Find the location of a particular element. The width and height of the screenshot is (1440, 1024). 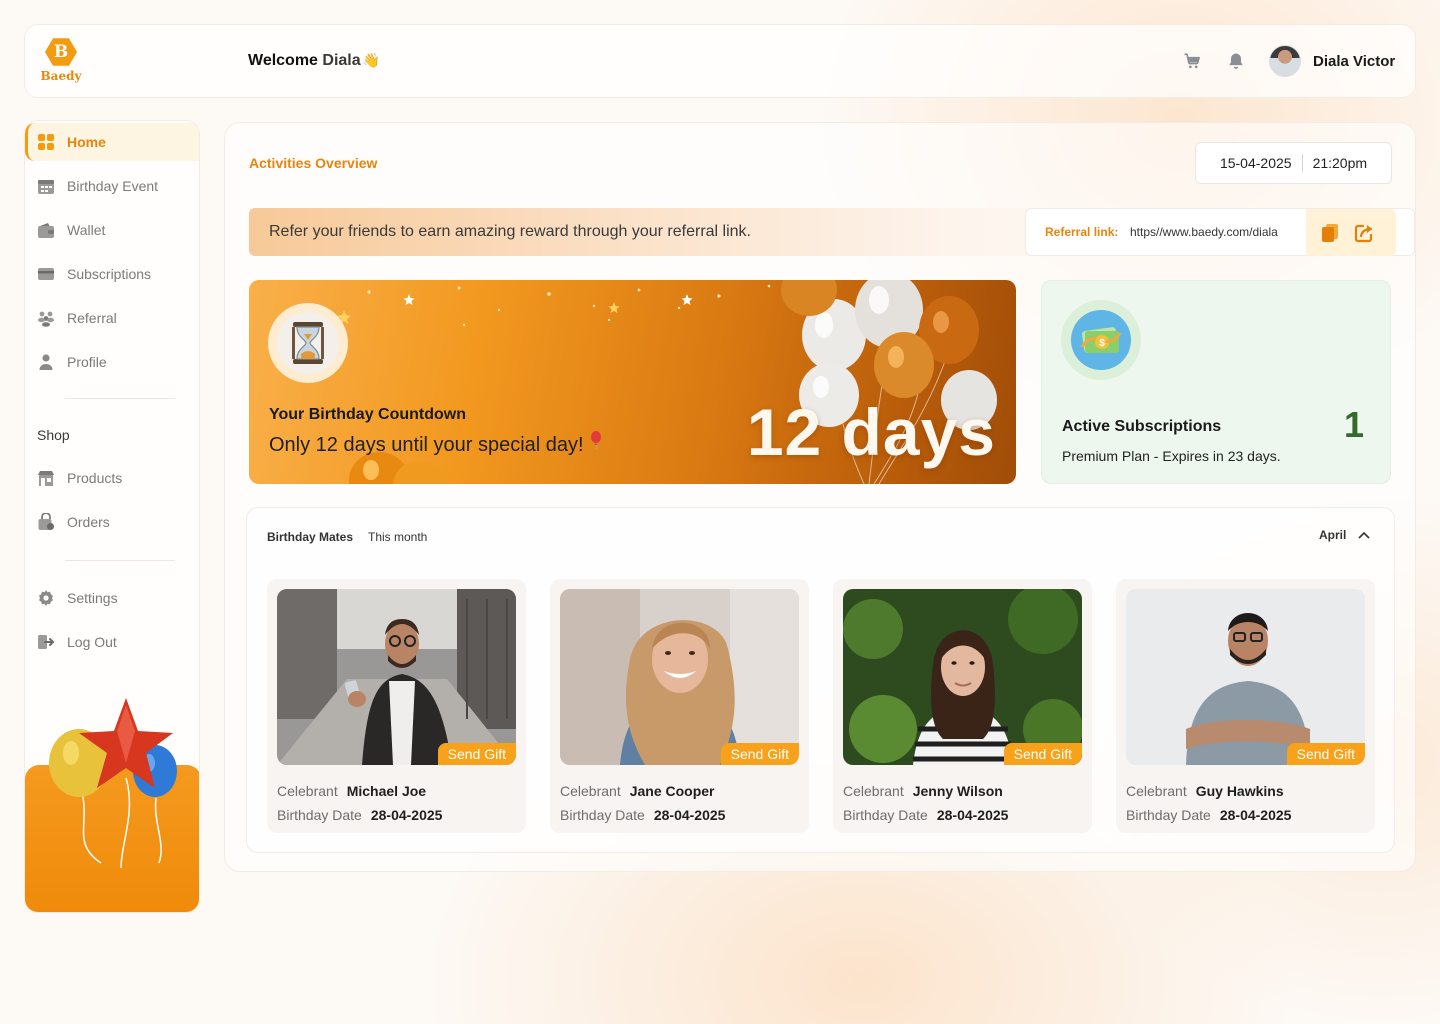

shop-section-label: Shop is located at coordinates (53, 435).